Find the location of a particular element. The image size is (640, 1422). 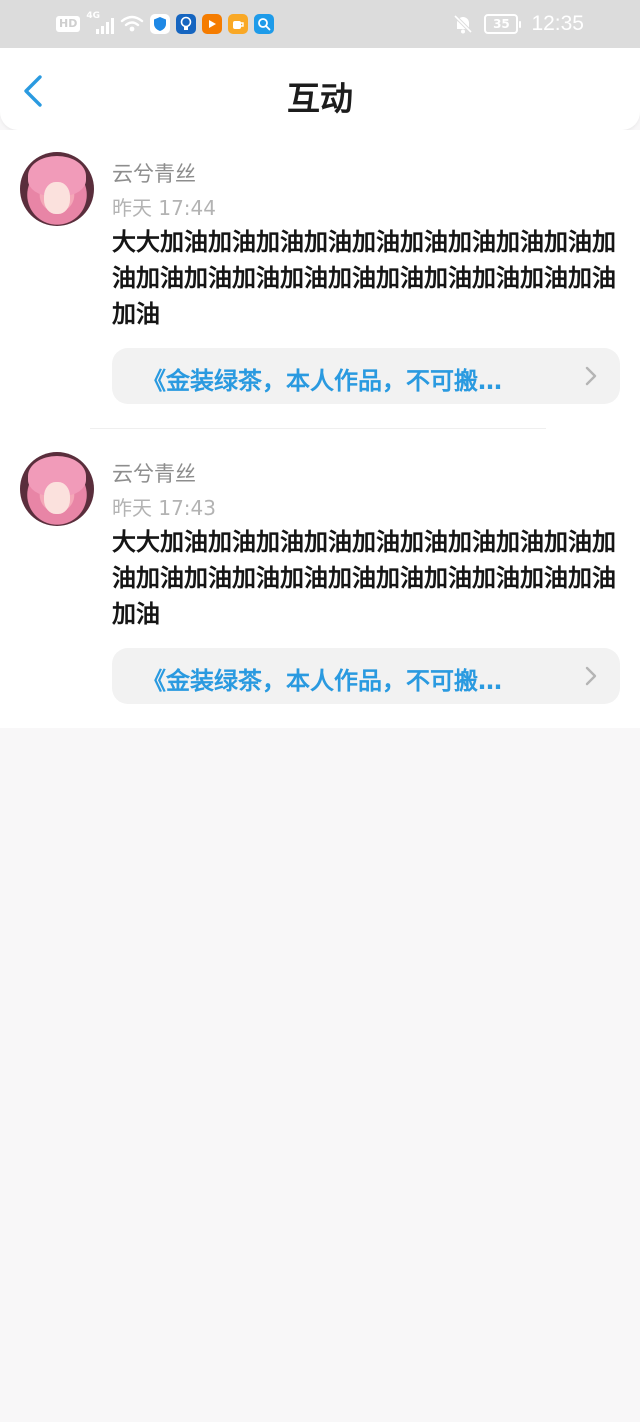

shield-app-icon is located at coordinates (160, 24).